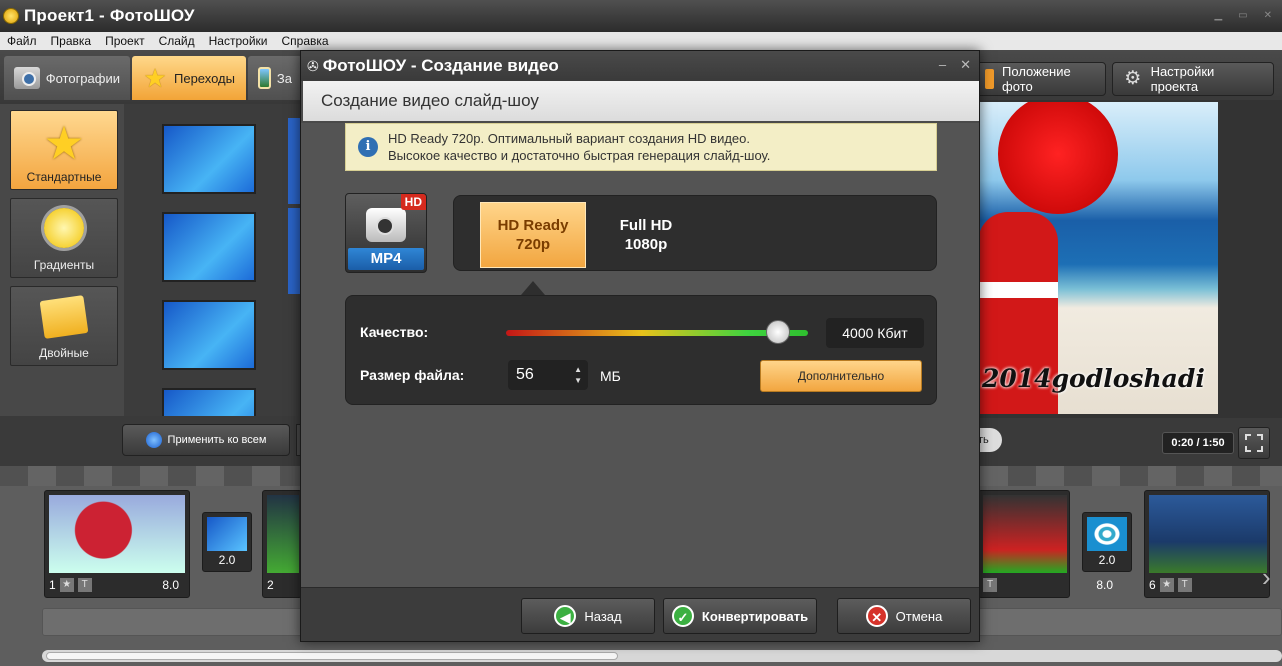  I want to click on chevron-down-icon: ▼, so click(578, 380).